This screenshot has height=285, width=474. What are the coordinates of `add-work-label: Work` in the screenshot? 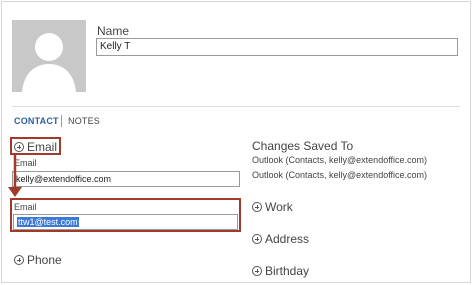 It's located at (279, 207).